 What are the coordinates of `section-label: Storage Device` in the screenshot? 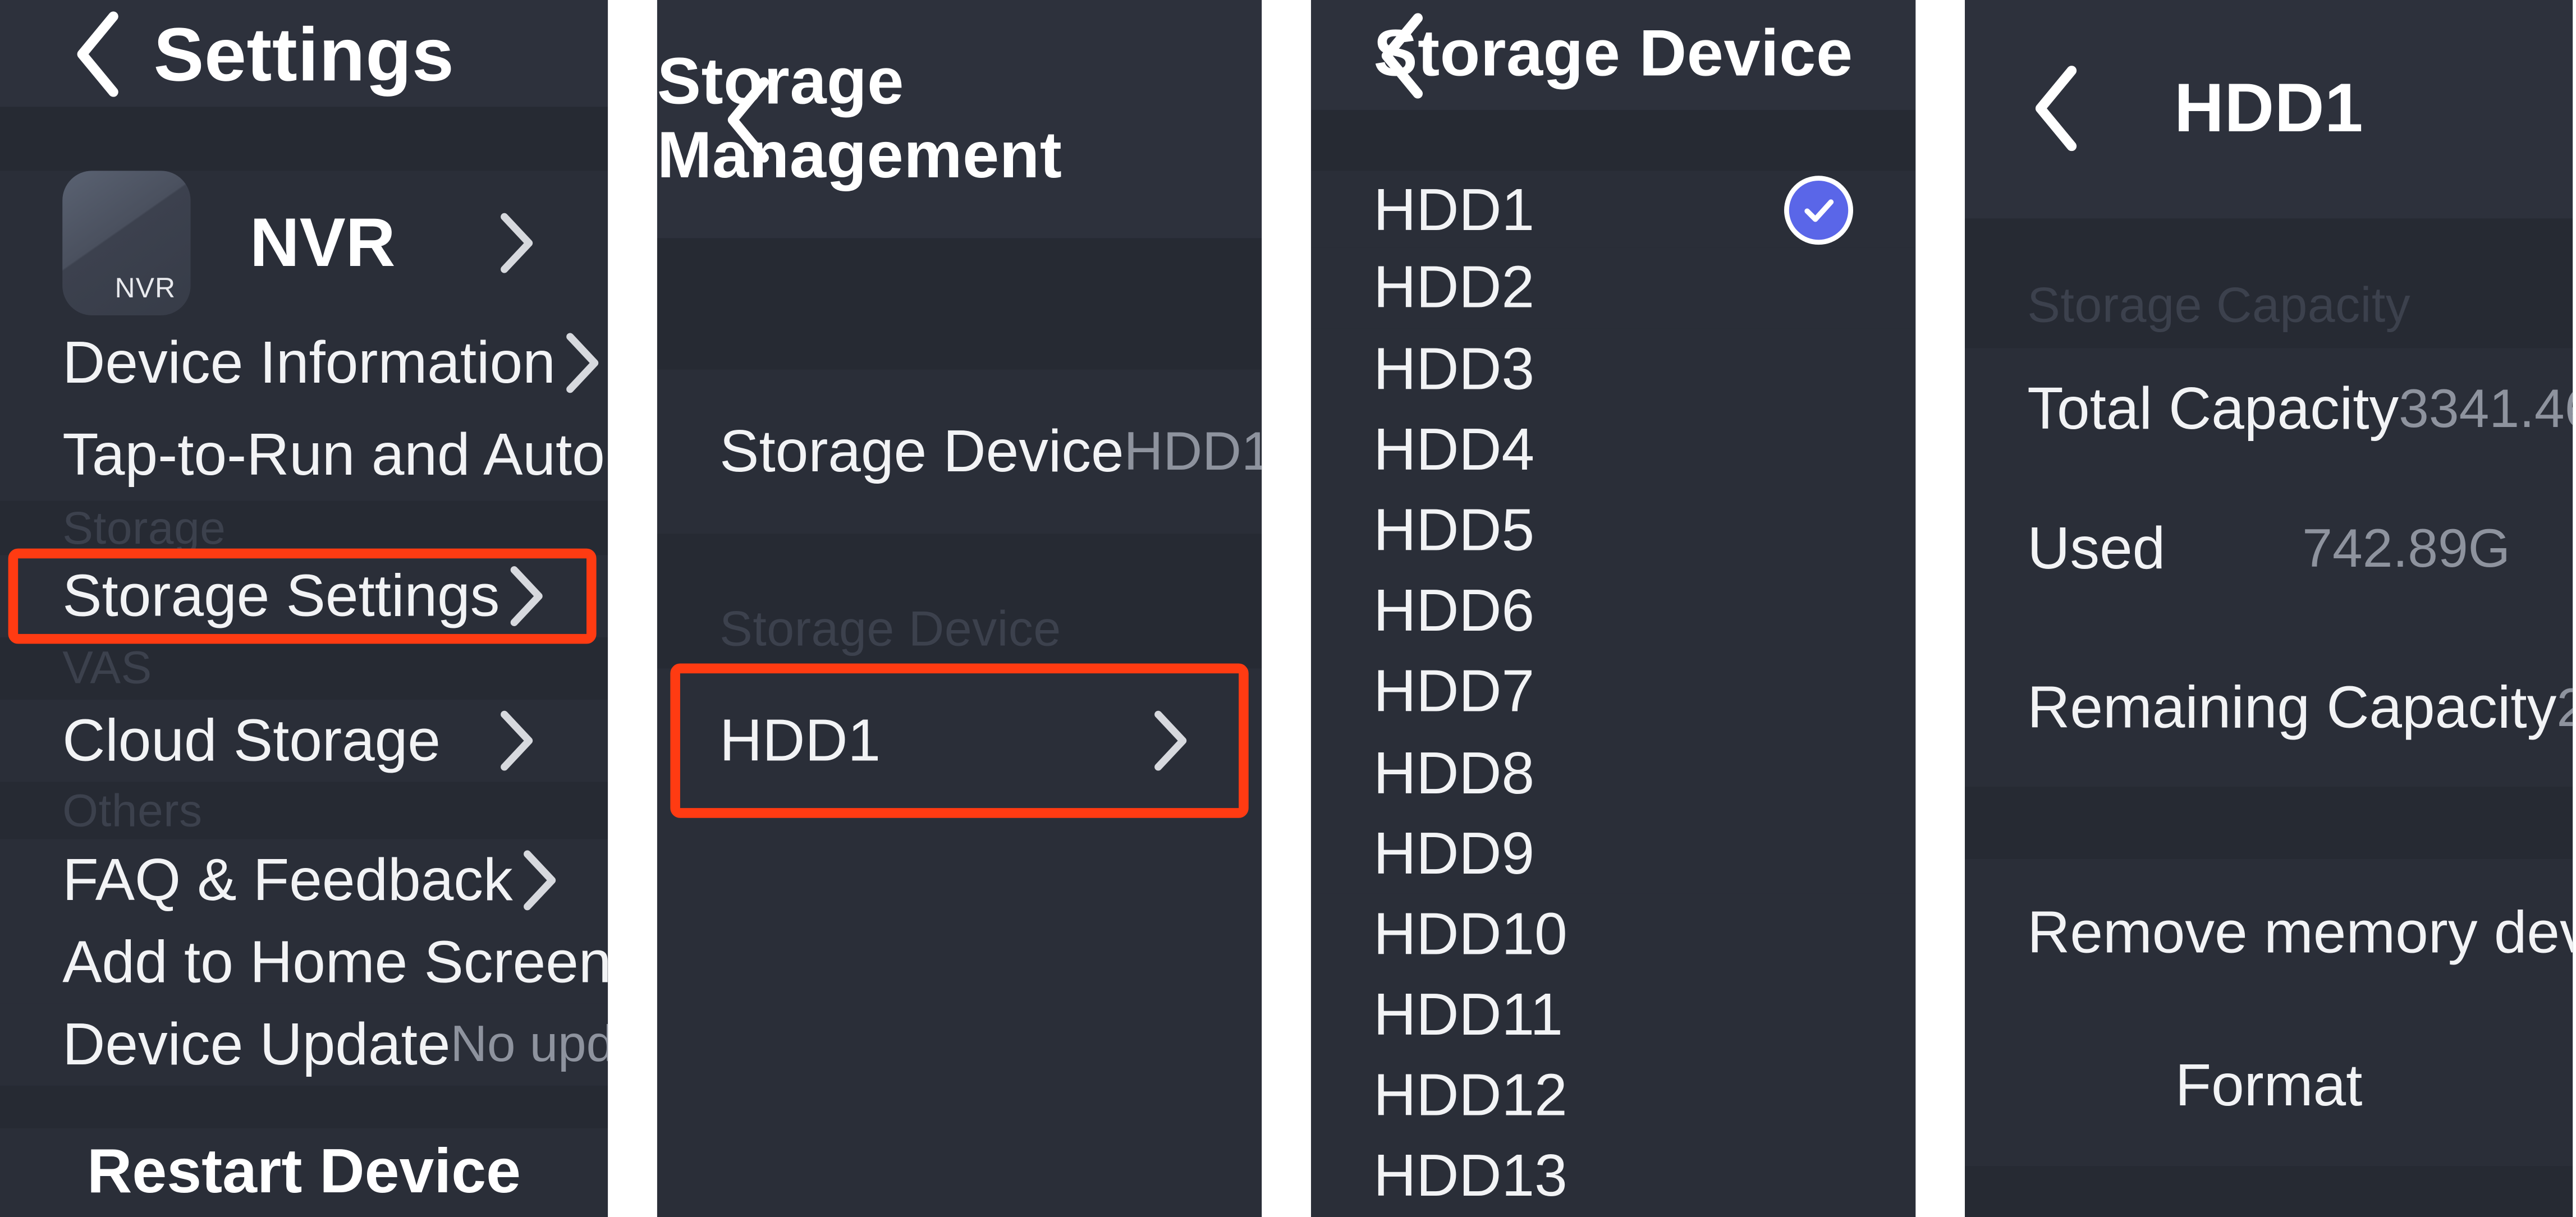 It's located at (890, 630).